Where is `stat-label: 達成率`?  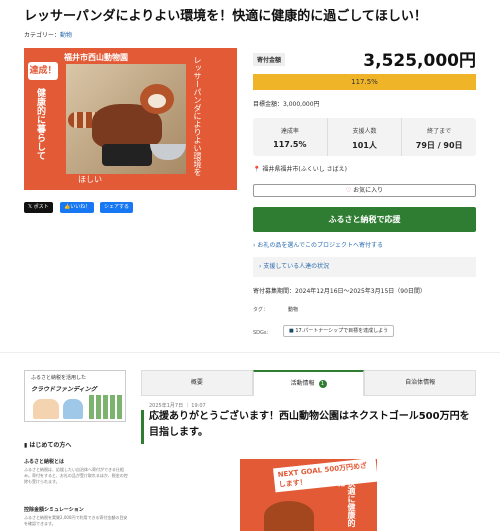
stat-label: 達成率 is located at coordinates (289, 131).